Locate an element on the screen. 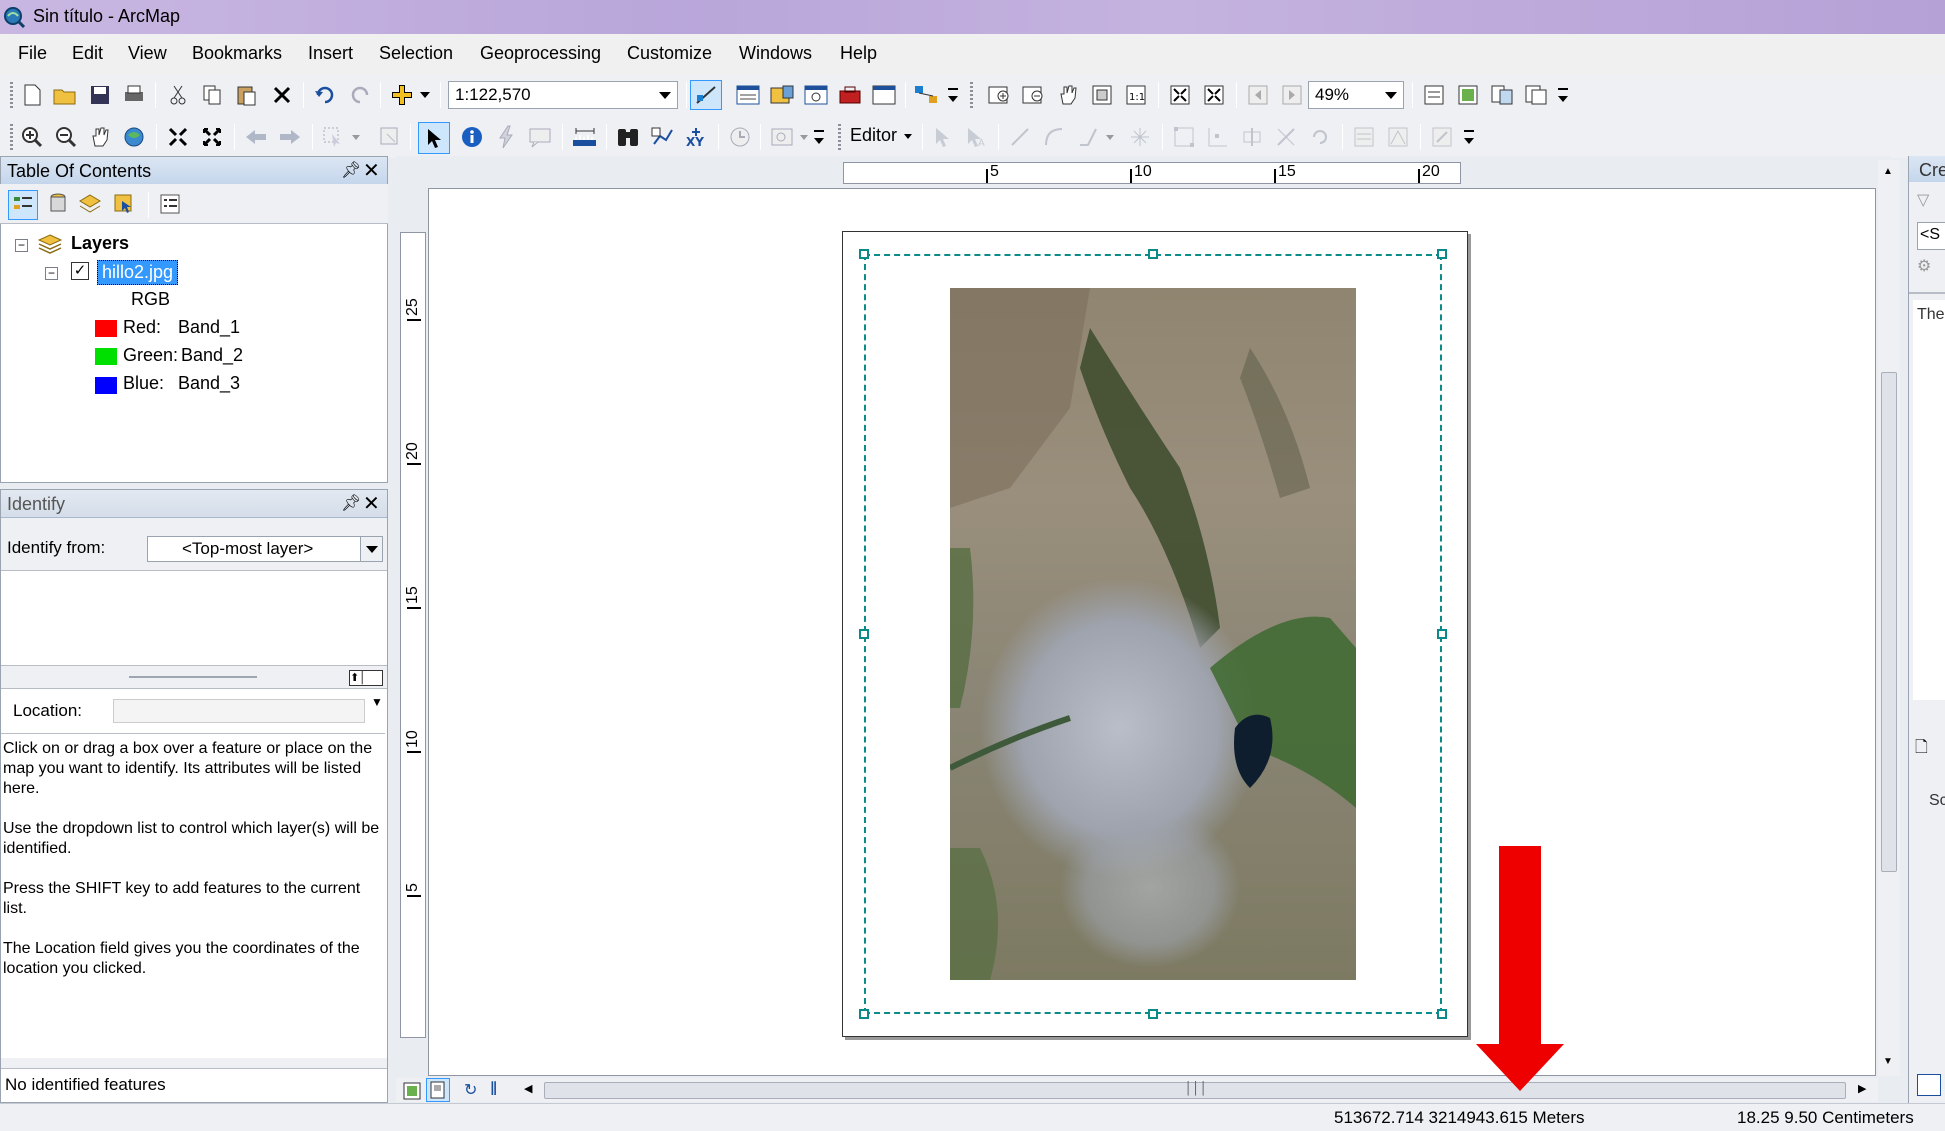 The height and width of the screenshot is (1131, 1945). undo-icon is located at coordinates (325, 95).